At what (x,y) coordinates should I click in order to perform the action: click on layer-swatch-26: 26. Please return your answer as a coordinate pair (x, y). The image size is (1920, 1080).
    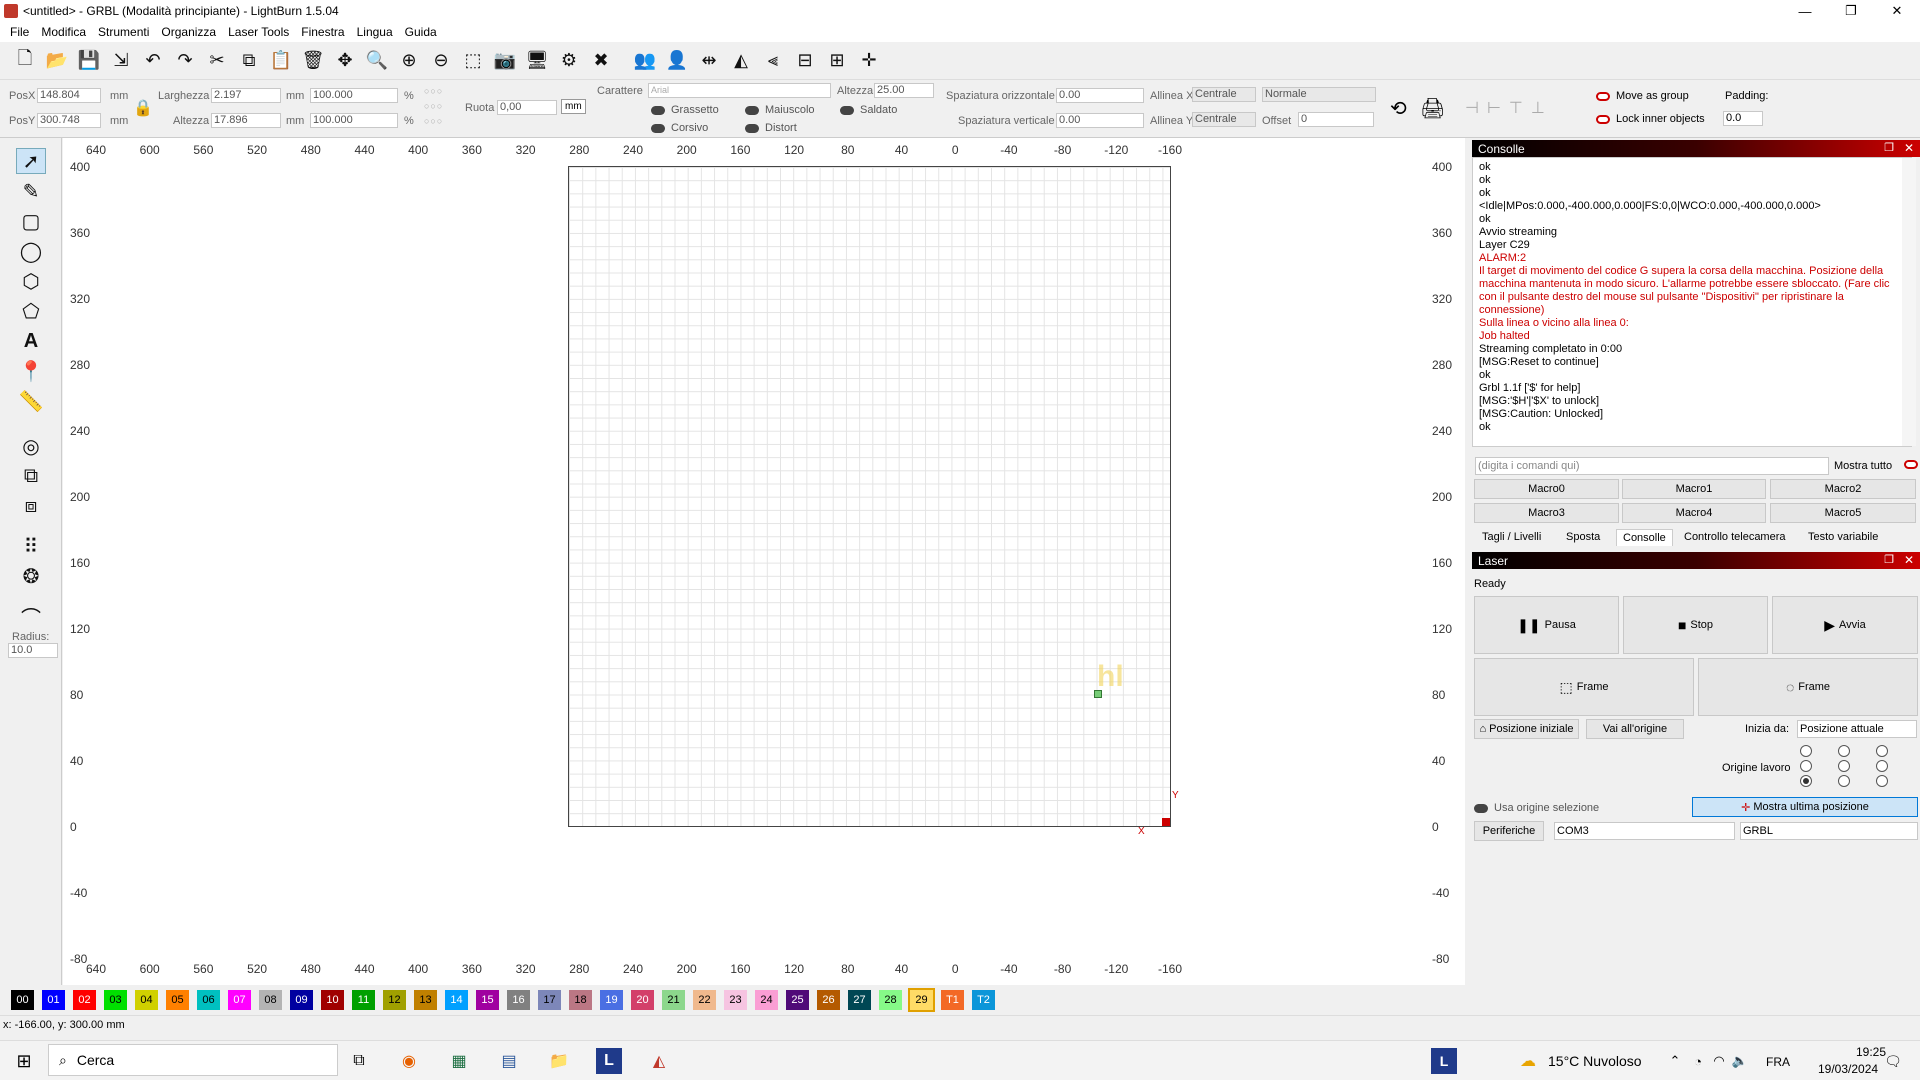
    Looking at the image, I should click on (828, 1000).